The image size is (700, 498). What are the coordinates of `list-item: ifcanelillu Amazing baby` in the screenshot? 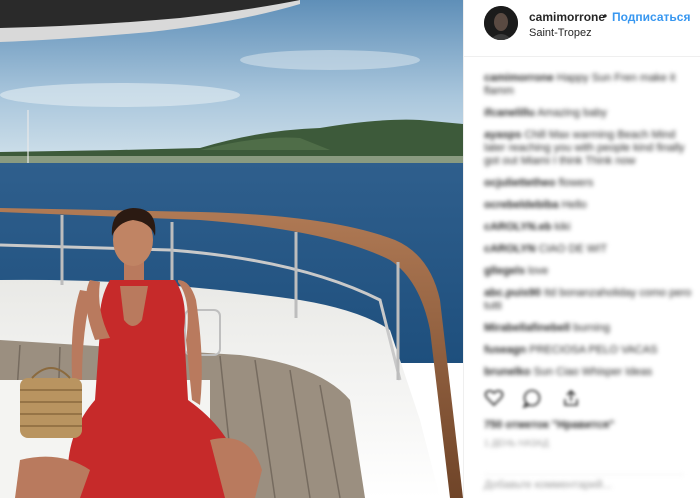 It's located at (589, 113).